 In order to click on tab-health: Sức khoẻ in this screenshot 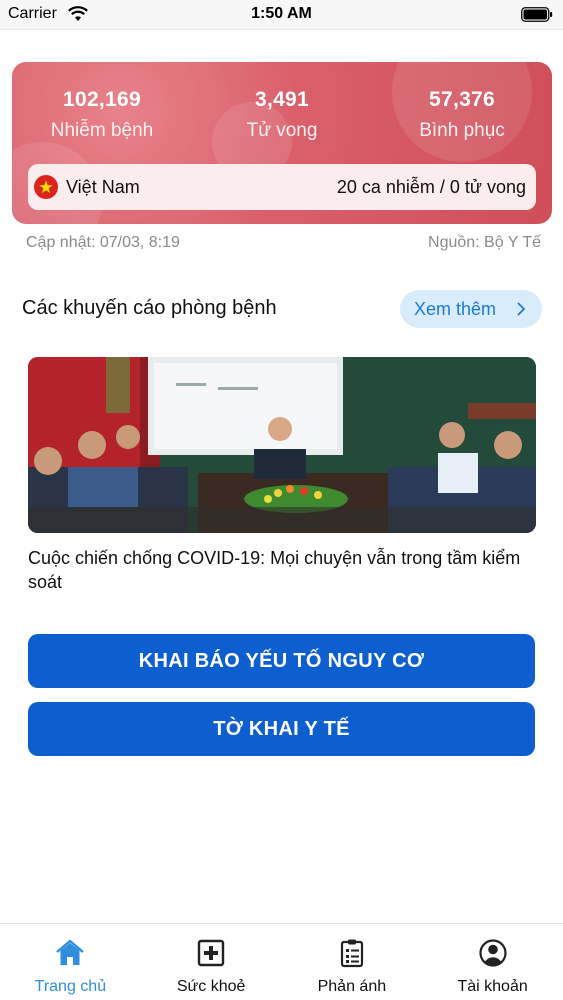, I will do `click(211, 962)`.